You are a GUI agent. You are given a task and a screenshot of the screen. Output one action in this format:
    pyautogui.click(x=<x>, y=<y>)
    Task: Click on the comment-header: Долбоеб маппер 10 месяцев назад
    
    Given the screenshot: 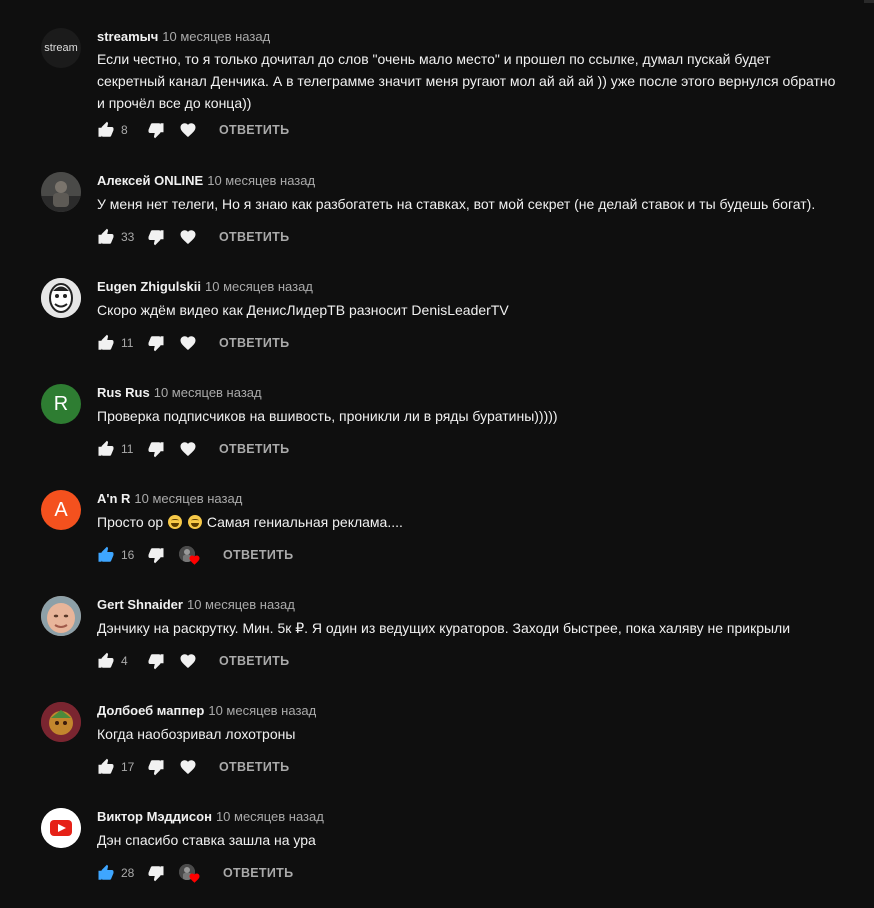 What is the action you would take?
    pyautogui.click(x=206, y=711)
    